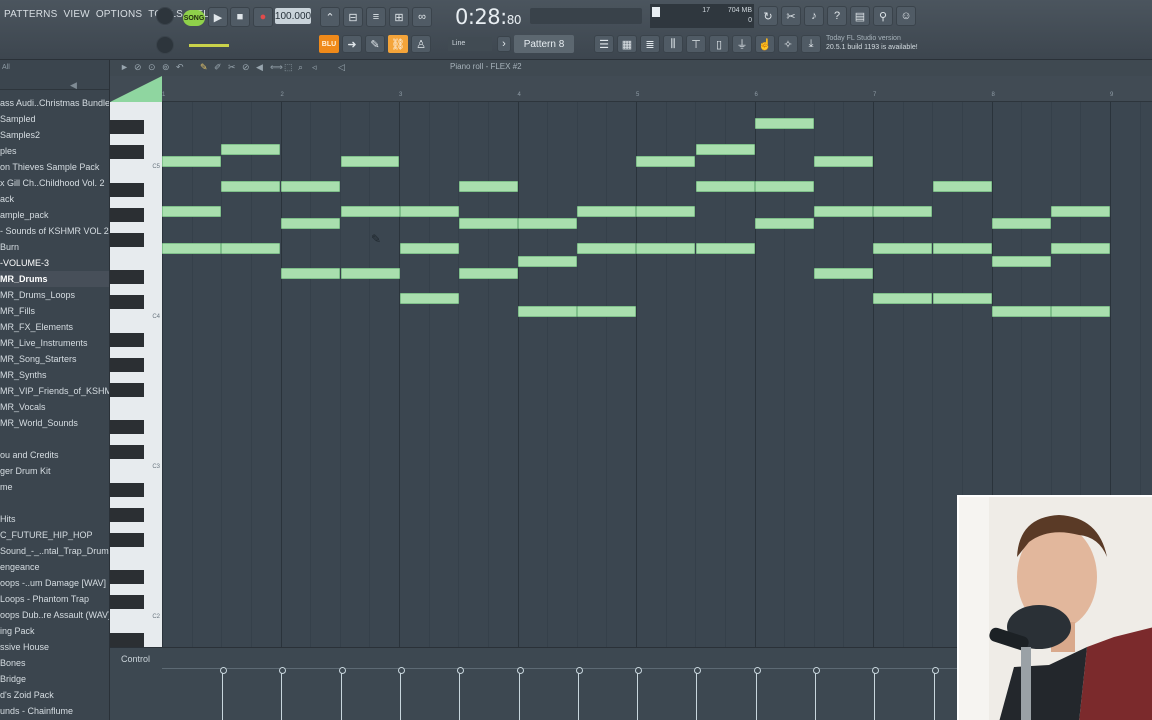 Image resolution: width=1152 pixels, height=720 pixels. I want to click on browser-item: ample_pack, so click(54, 215).